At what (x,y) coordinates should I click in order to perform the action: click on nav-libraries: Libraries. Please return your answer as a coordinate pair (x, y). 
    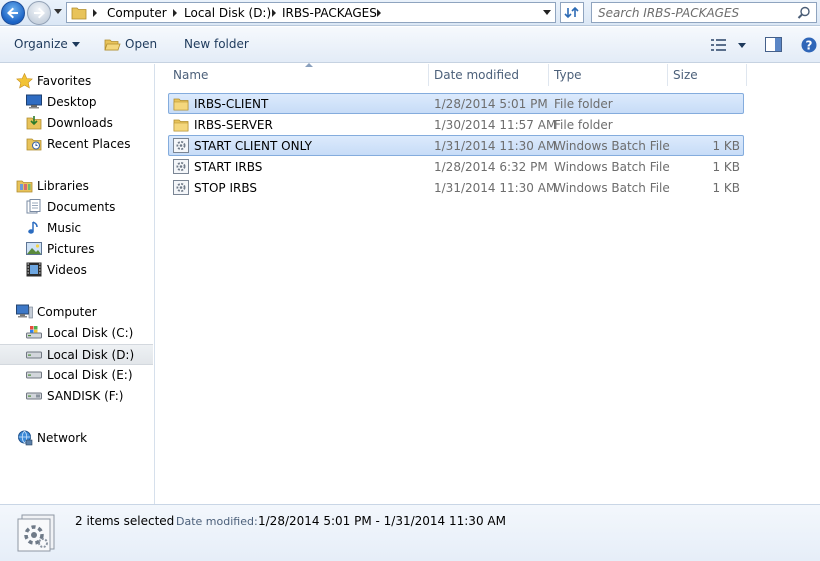
    Looking at the image, I should click on (76, 186).